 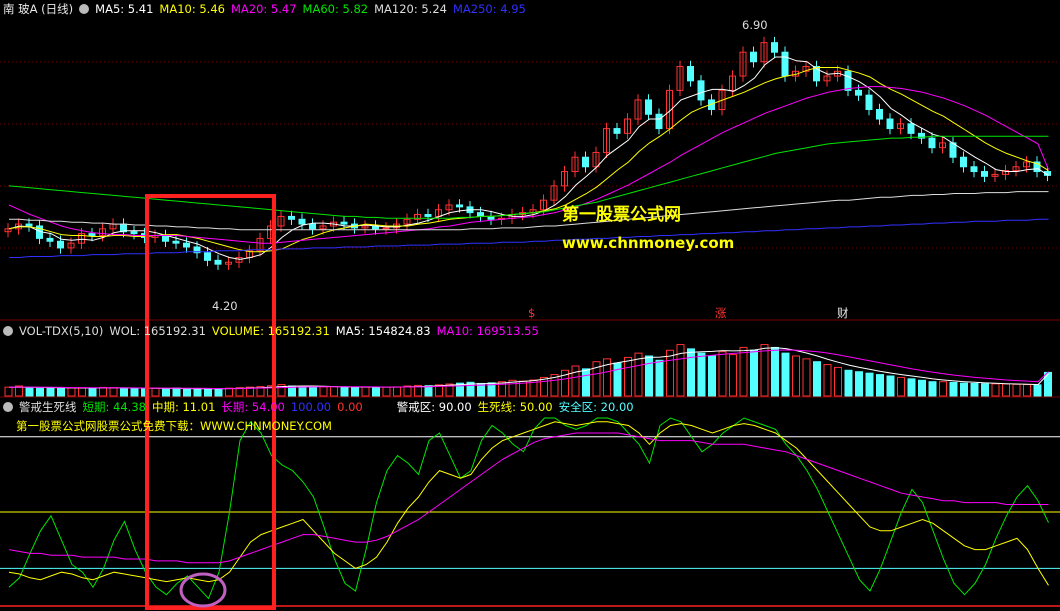 I want to click on wol-value: WOL: 165192.31, so click(x=157, y=331).